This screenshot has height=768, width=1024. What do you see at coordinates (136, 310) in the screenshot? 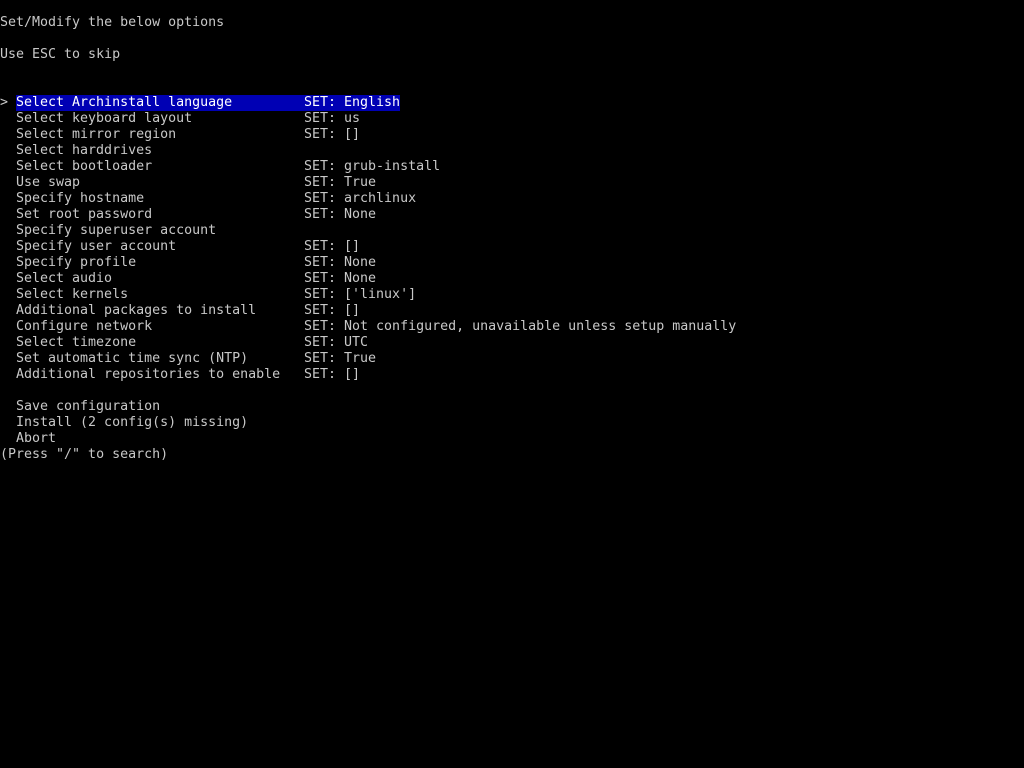
I see `menu-item-label: Additional packages to install` at bounding box center [136, 310].